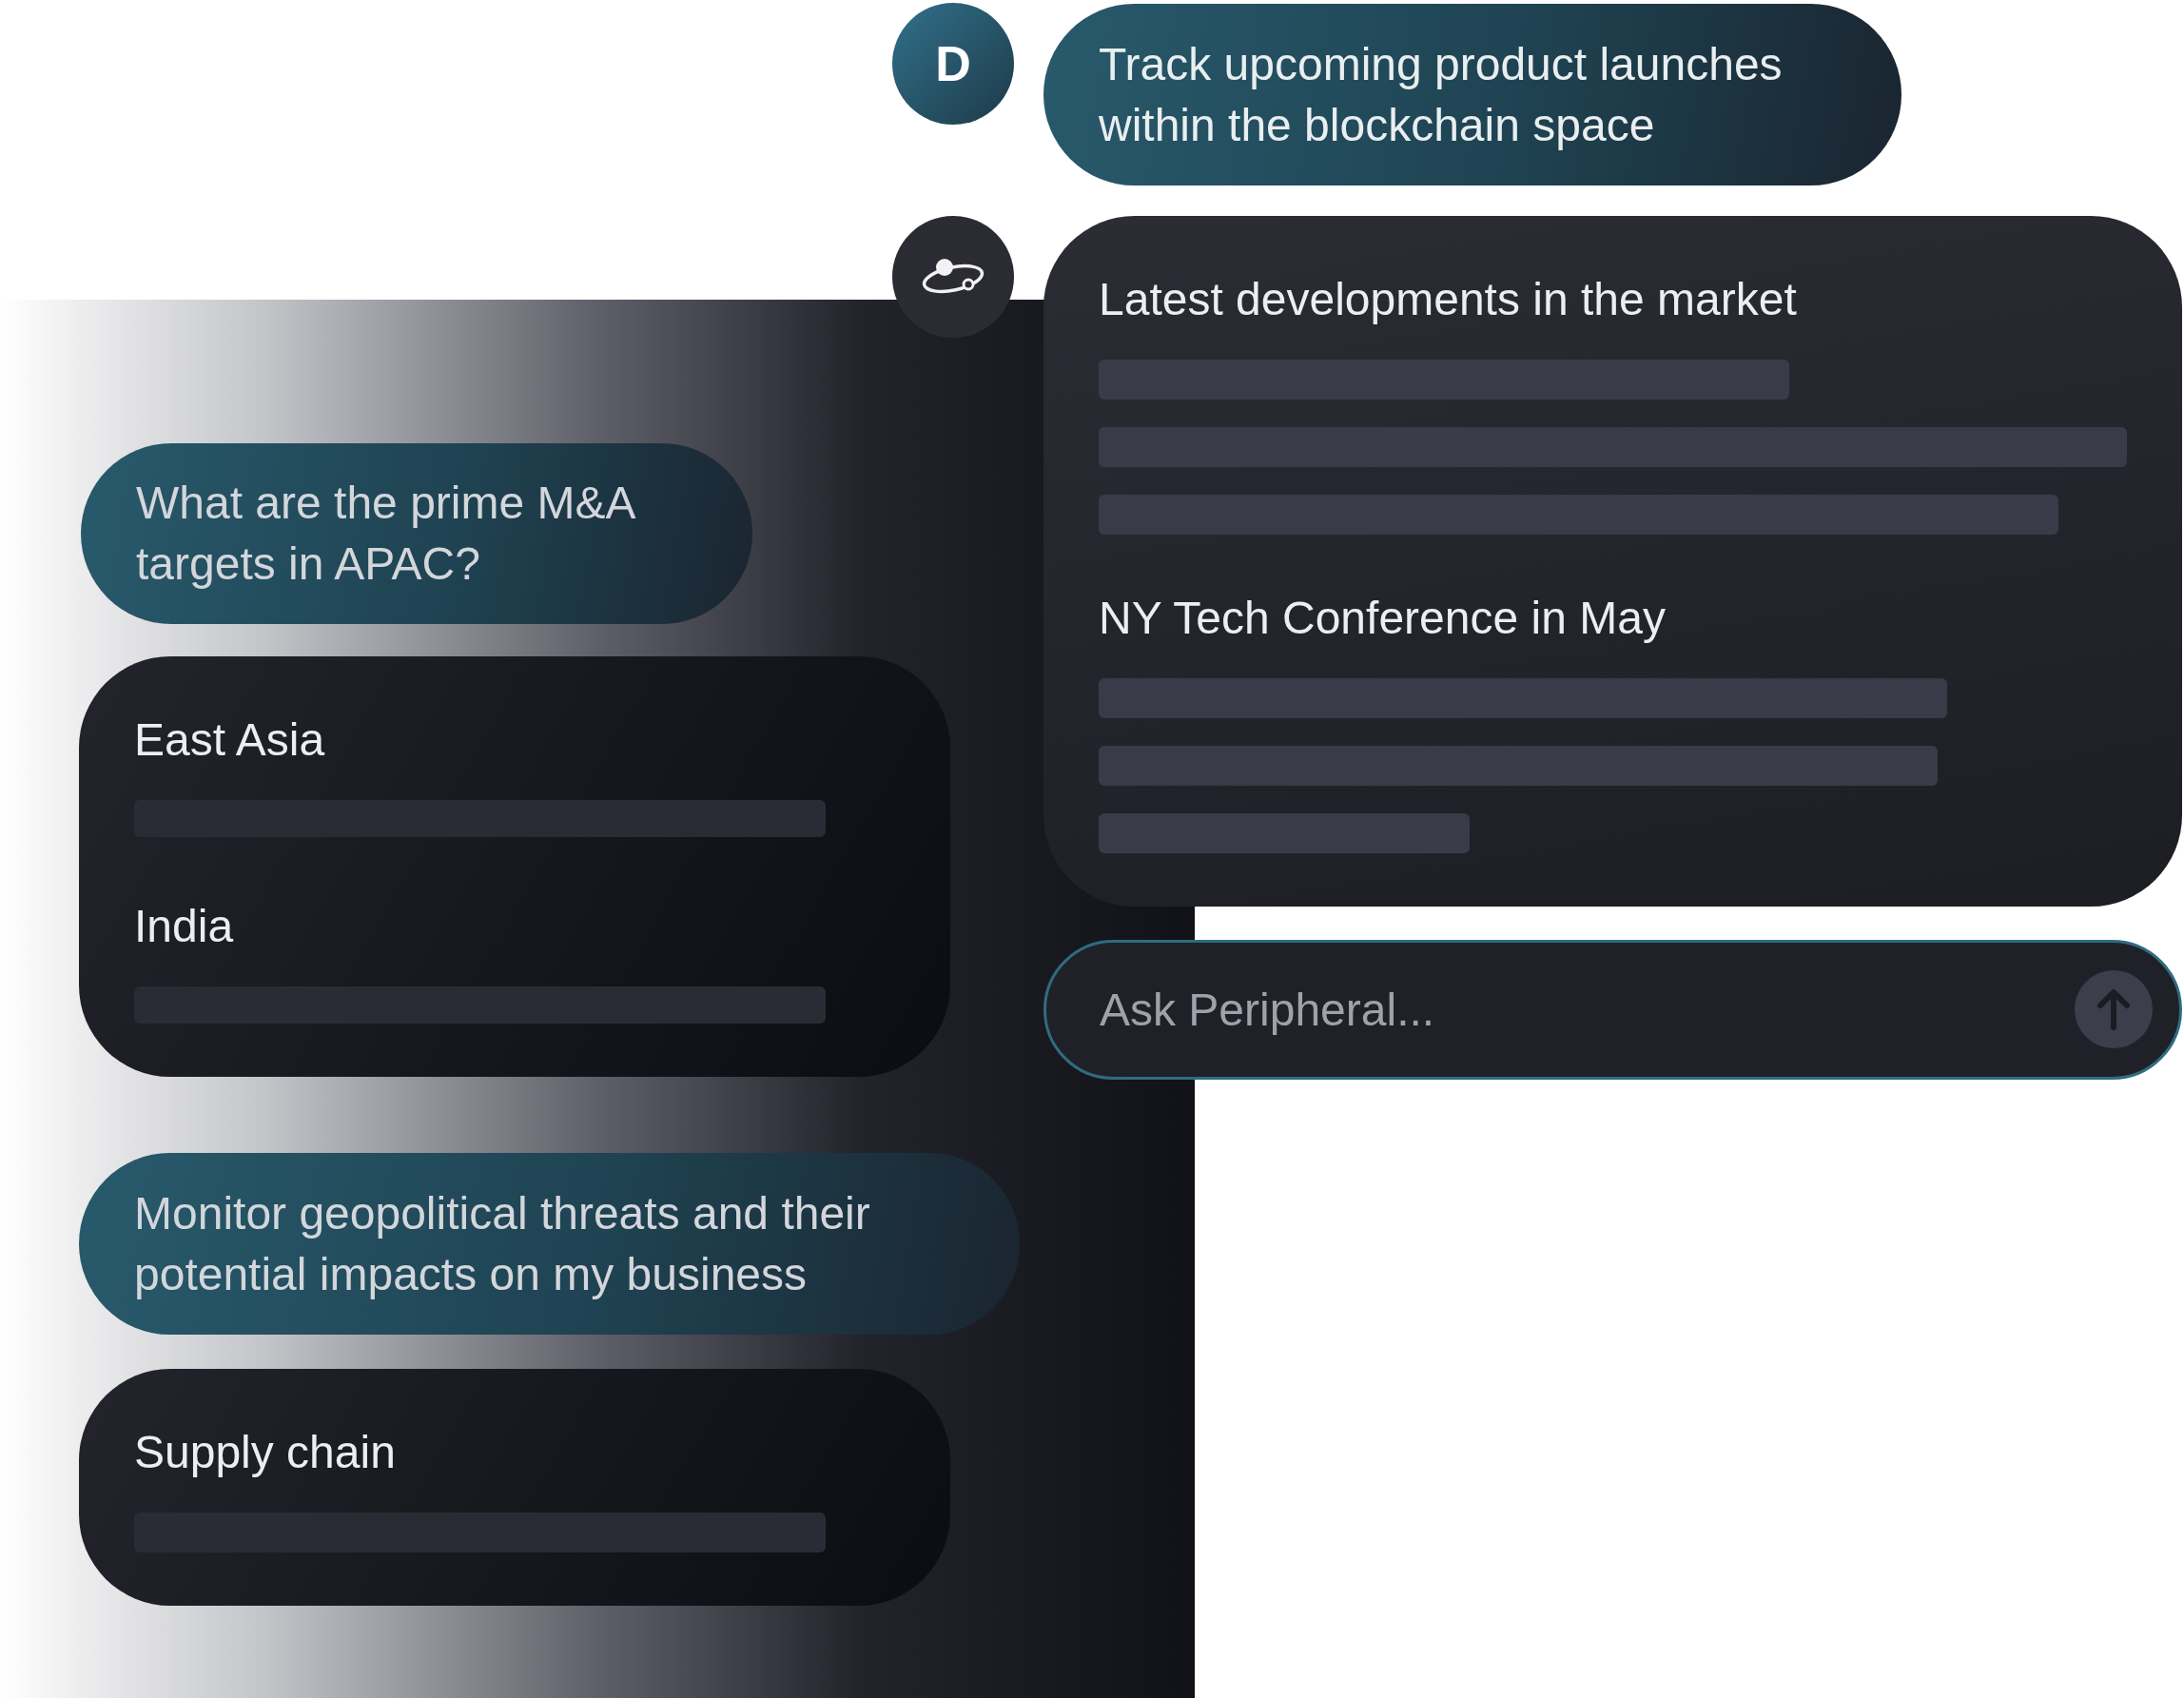 This screenshot has height=1698, width=2184. What do you see at coordinates (1383, 618) in the screenshot?
I see `section-title: NY Tech Conference in May` at bounding box center [1383, 618].